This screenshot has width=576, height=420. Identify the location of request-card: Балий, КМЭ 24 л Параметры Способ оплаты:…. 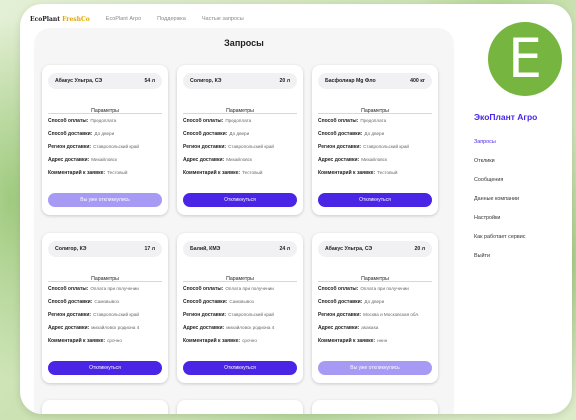
(240, 308).